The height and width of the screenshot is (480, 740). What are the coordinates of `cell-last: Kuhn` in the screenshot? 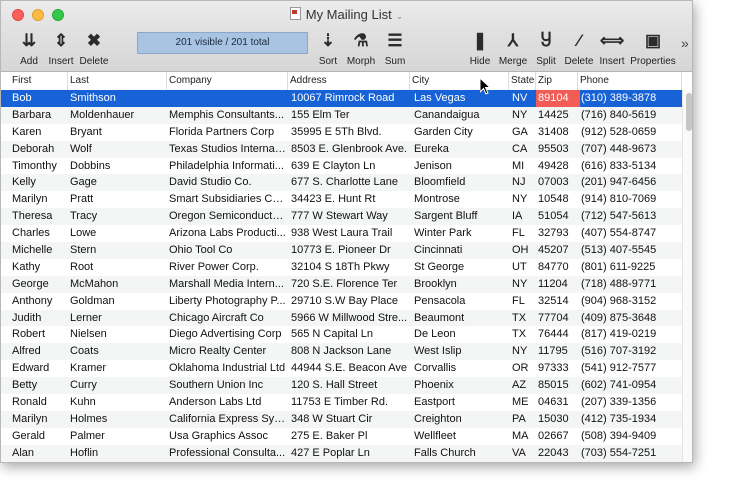 It's located at (117, 402).